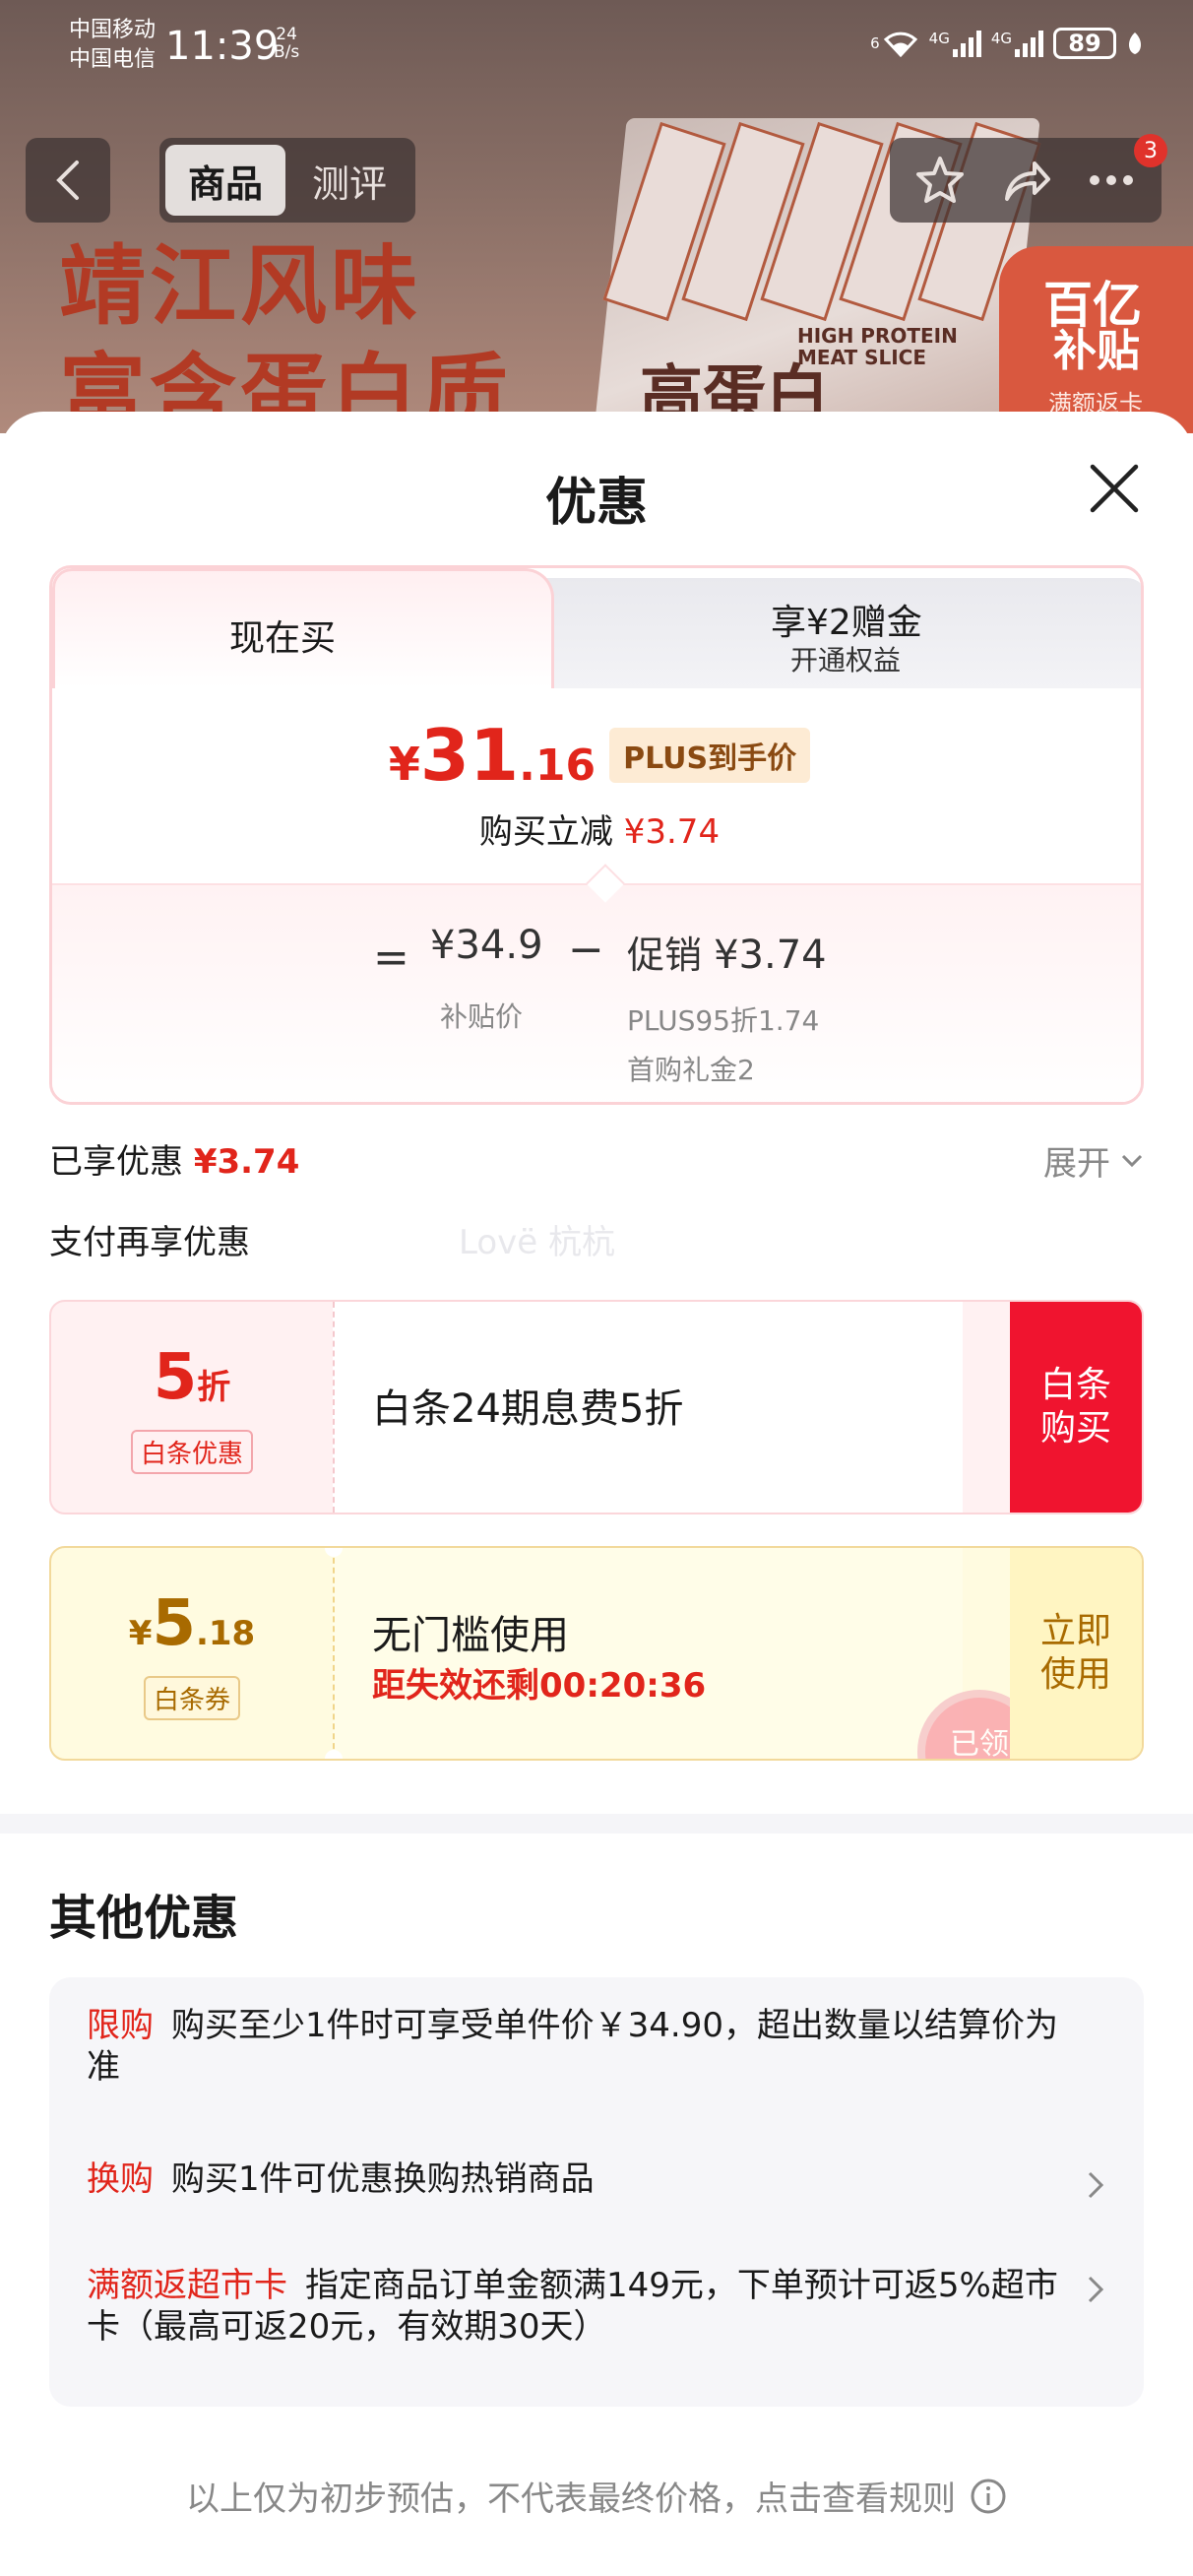 This screenshot has height=2576, width=1193. I want to click on pay-more-heading: 支付再享优惠, so click(149, 1242).